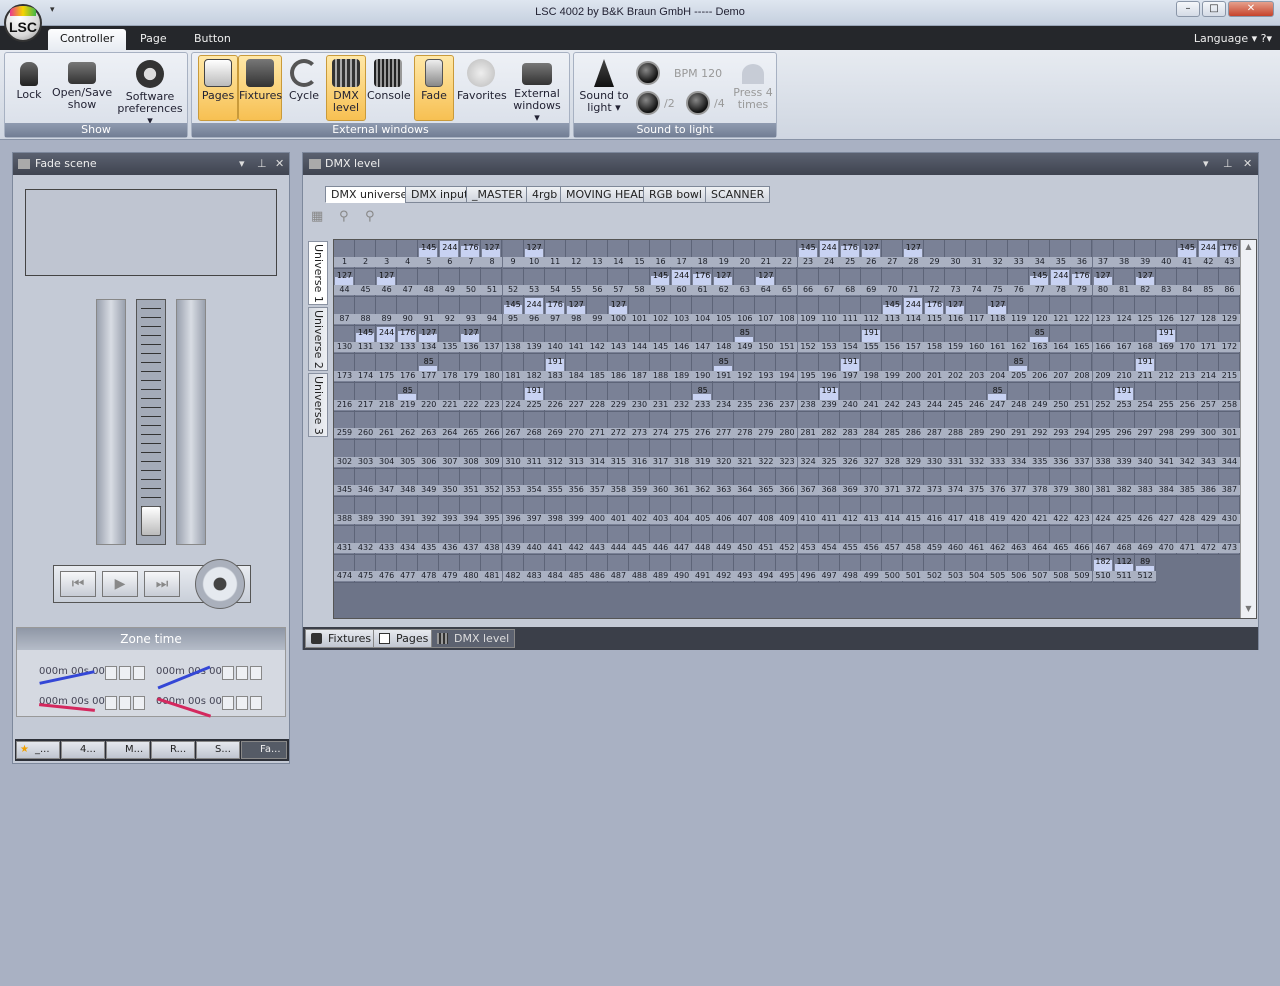  I want to click on channel-cell: 69, so click(871, 283).